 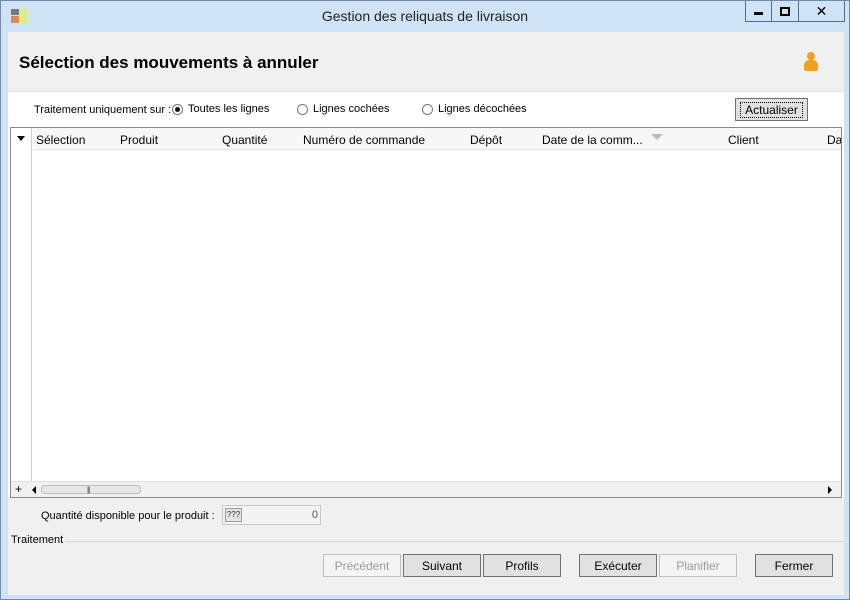 I want to click on radio-unchecked-lines: Lignes décochées, so click(x=474, y=109).